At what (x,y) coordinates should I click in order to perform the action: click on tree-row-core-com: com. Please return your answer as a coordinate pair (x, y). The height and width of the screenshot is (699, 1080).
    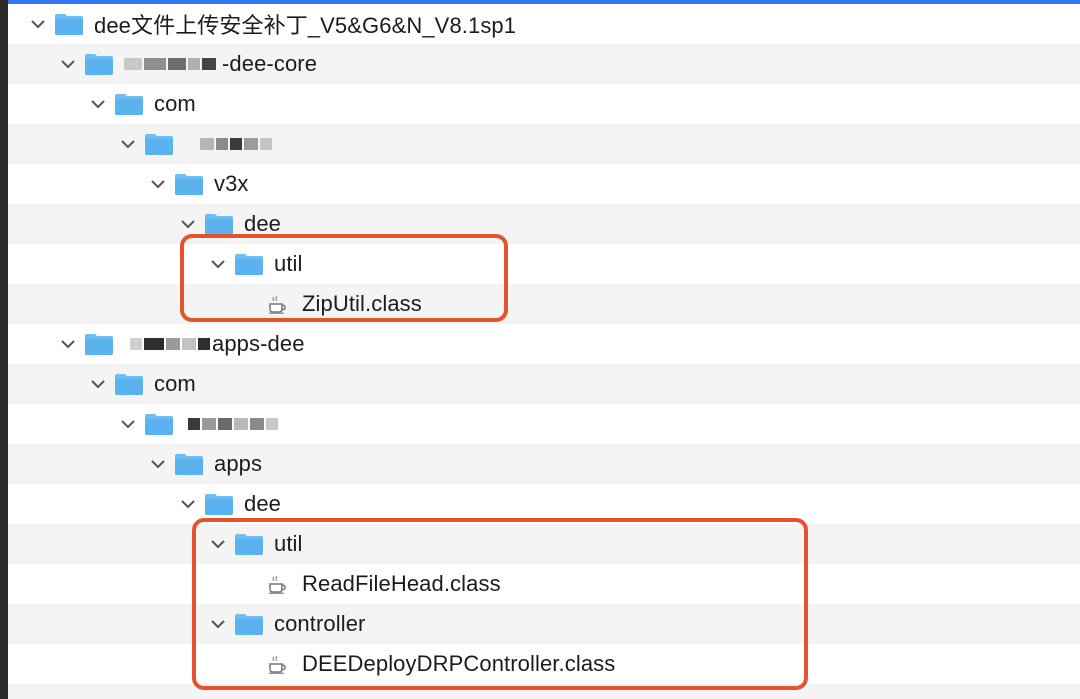
    Looking at the image, I should click on (544, 104).